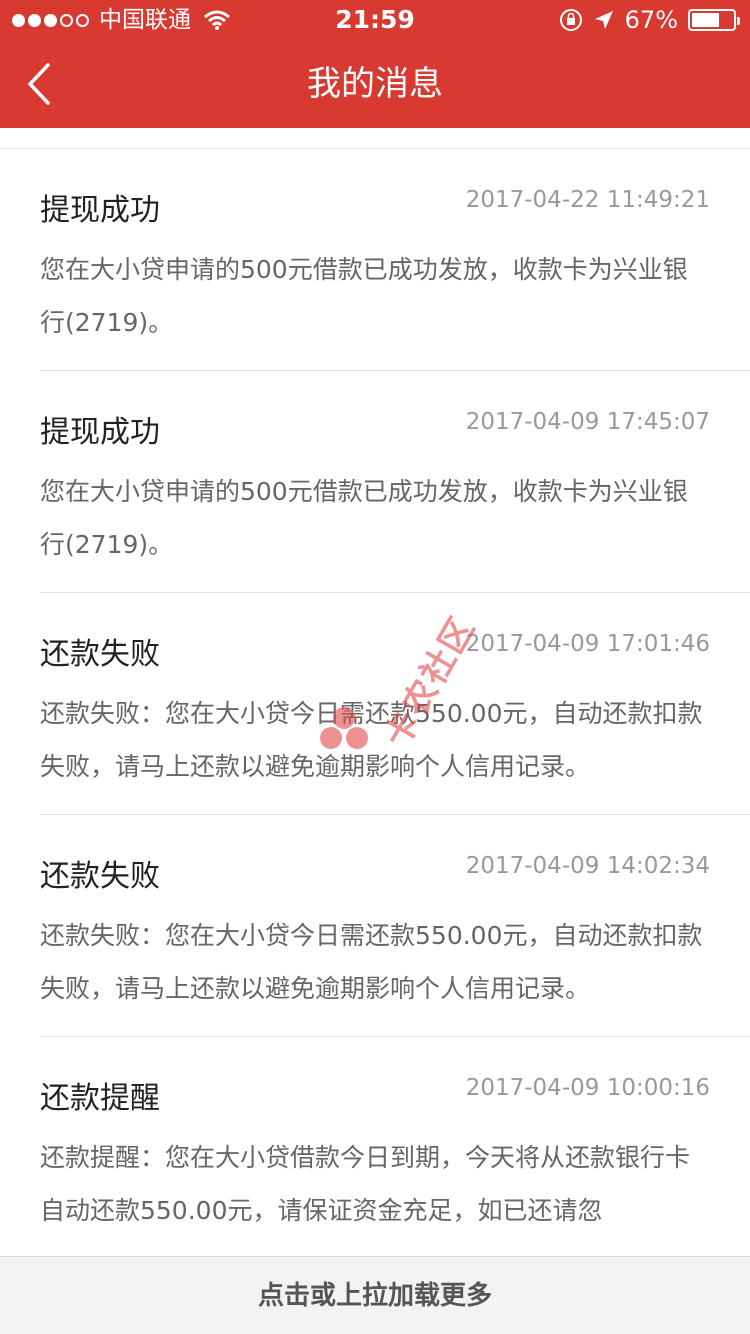  What do you see at coordinates (587, 1088) in the screenshot?
I see `message-time: 2017-04-09 10:00:16` at bounding box center [587, 1088].